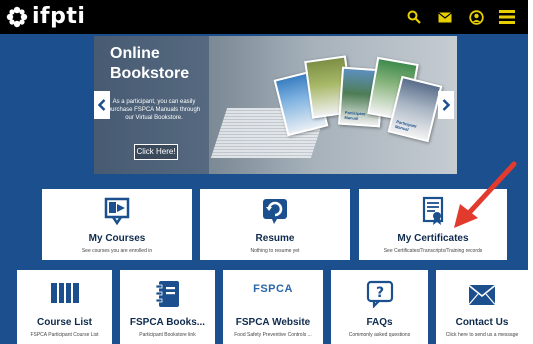  I want to click on tile-title: My Certificates, so click(433, 238).